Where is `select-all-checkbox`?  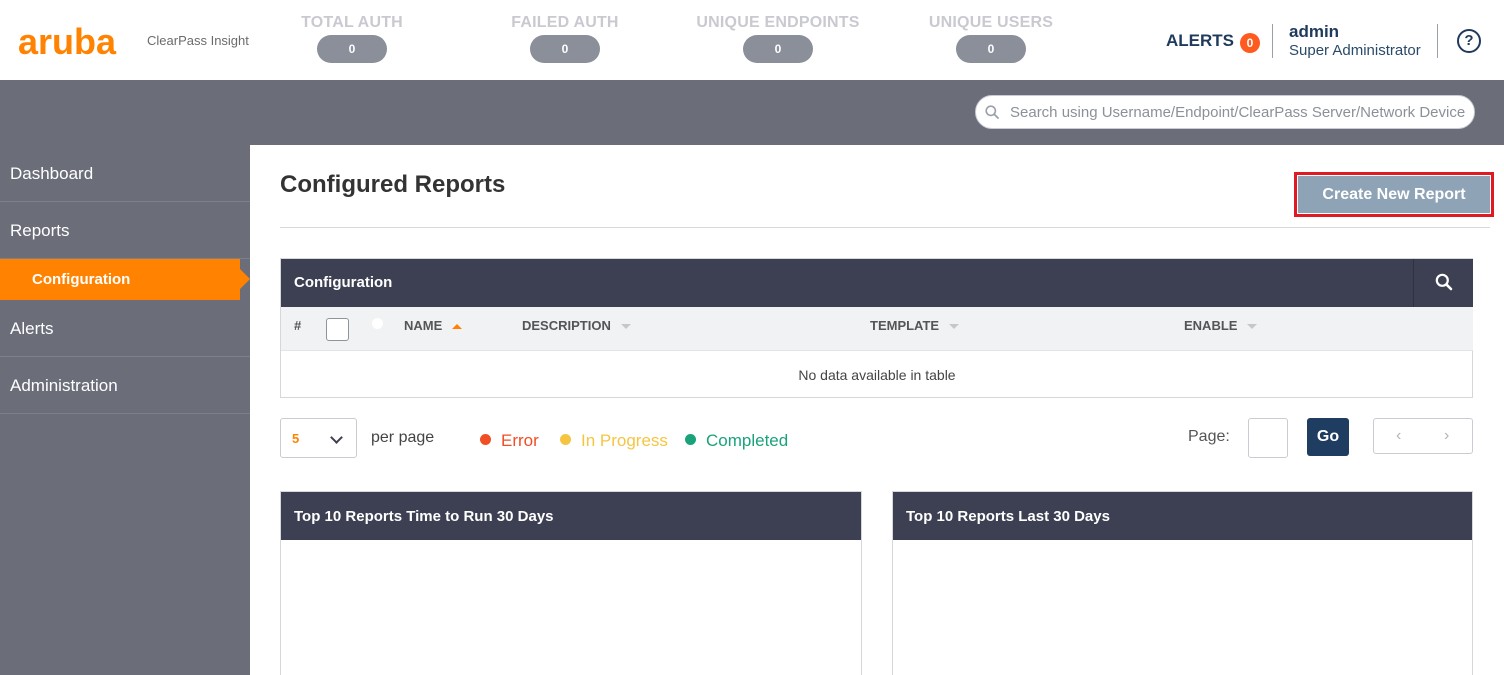
select-all-checkbox is located at coordinates (337, 329).